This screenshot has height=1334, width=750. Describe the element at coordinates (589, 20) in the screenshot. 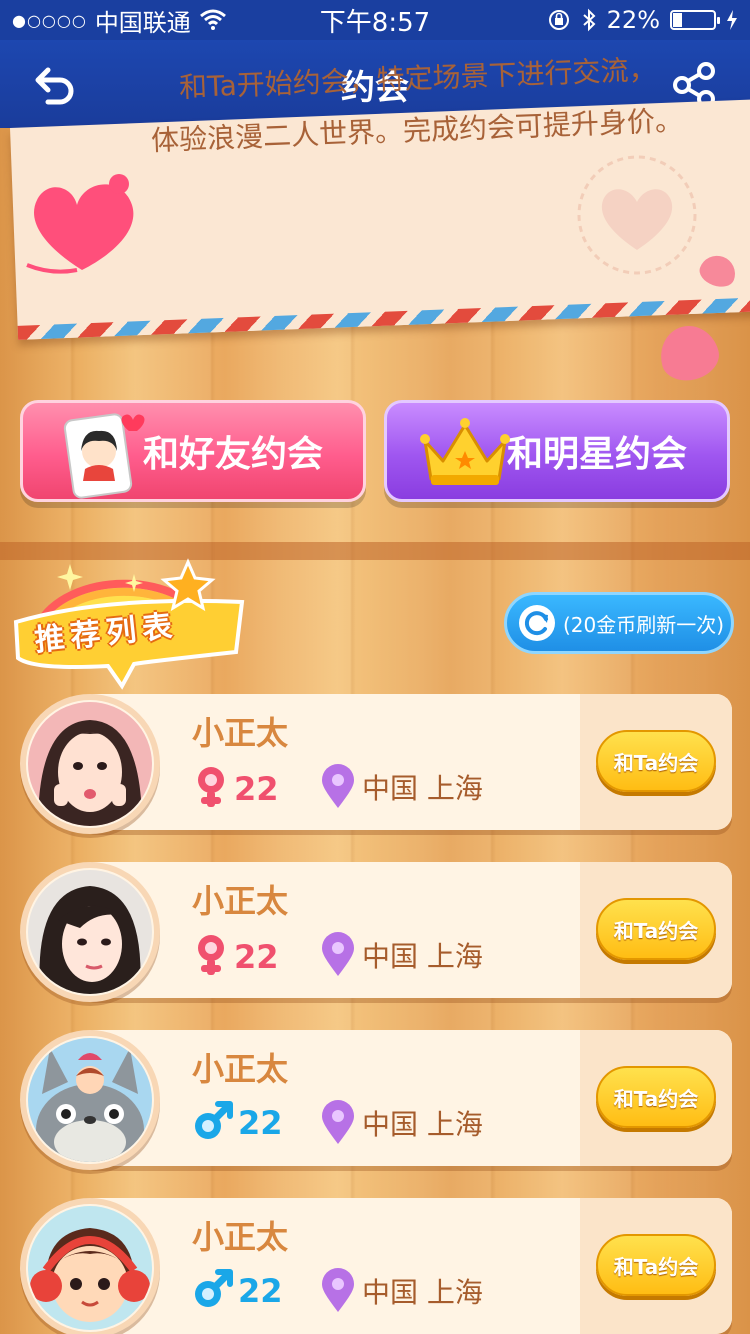

I see `bluetooth-icon` at that location.